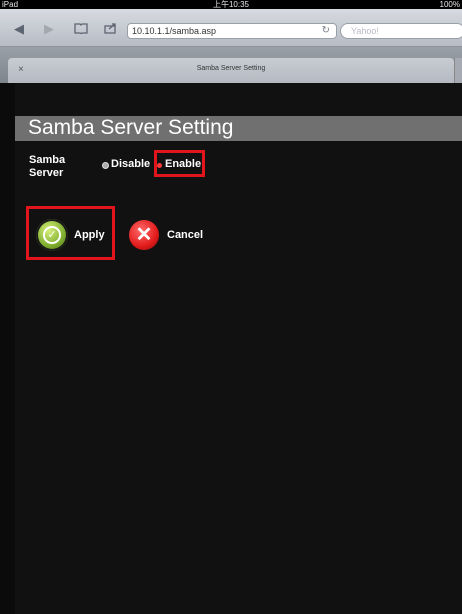 The image size is (462, 614). I want to click on title-bar: Samba Server Setting, so click(238, 128).